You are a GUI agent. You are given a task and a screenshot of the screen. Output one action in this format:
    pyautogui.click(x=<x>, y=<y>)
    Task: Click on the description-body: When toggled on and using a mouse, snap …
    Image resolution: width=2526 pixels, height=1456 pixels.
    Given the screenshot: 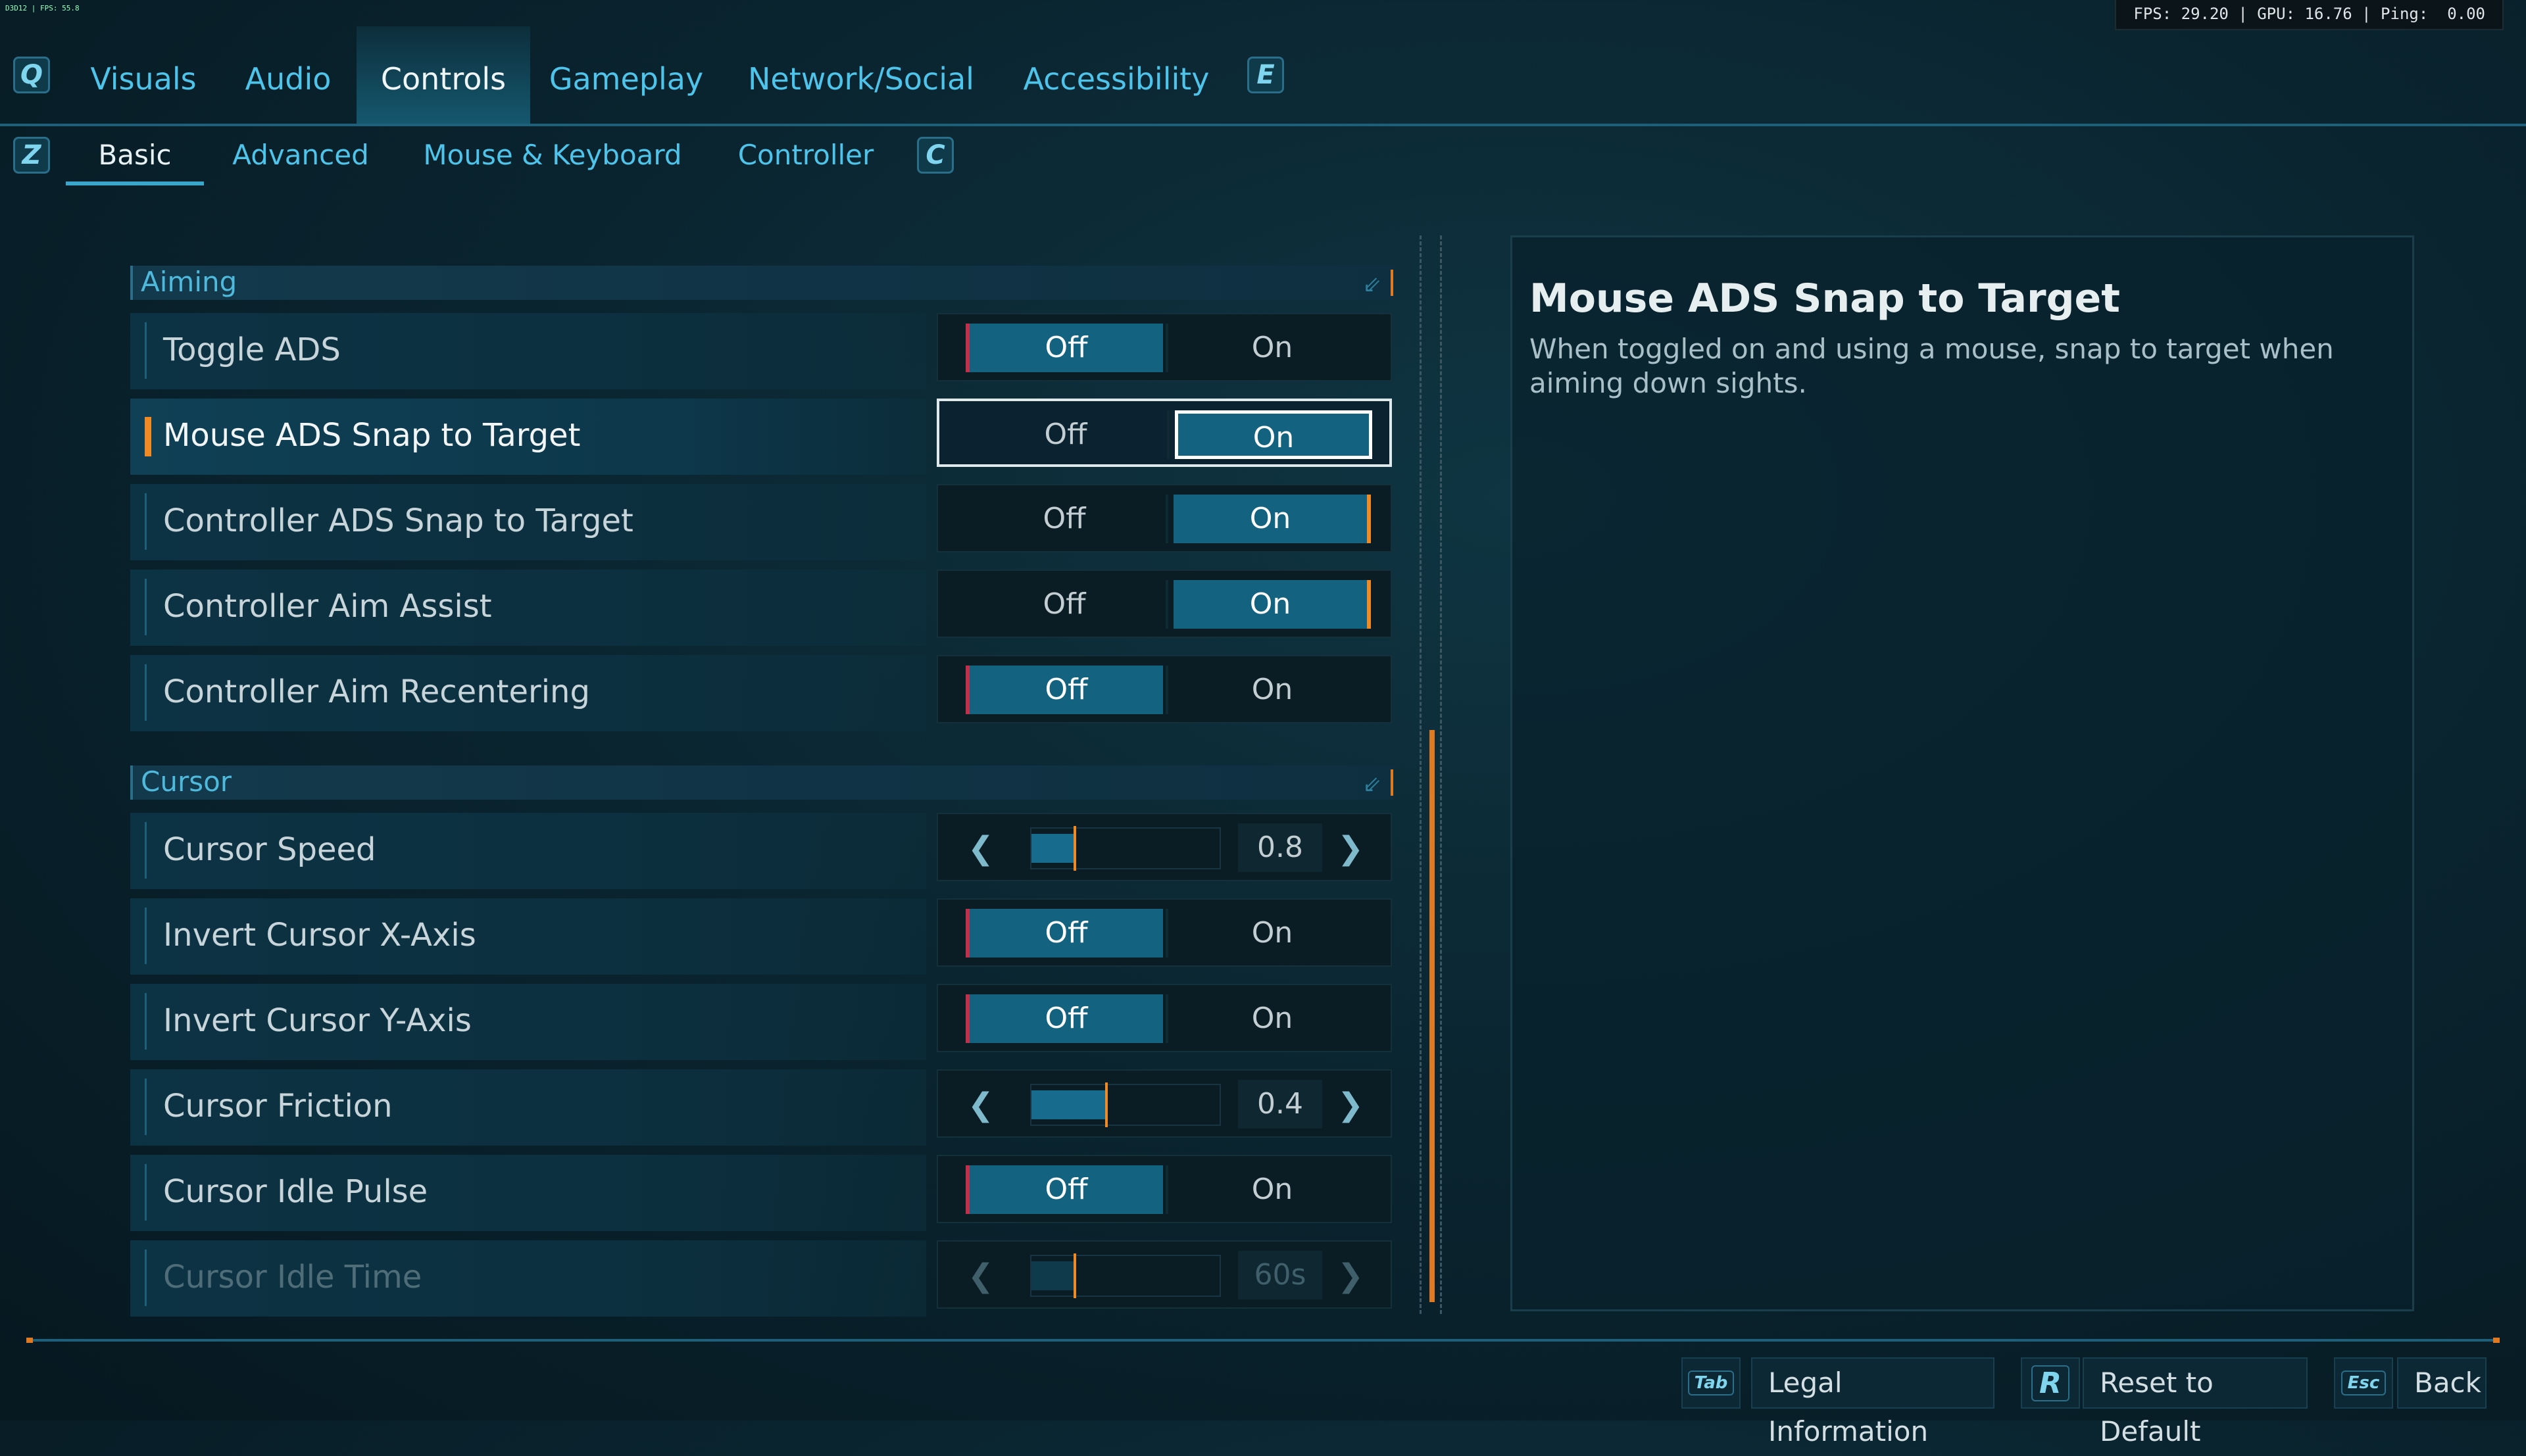 What is the action you would take?
    pyautogui.click(x=1931, y=366)
    